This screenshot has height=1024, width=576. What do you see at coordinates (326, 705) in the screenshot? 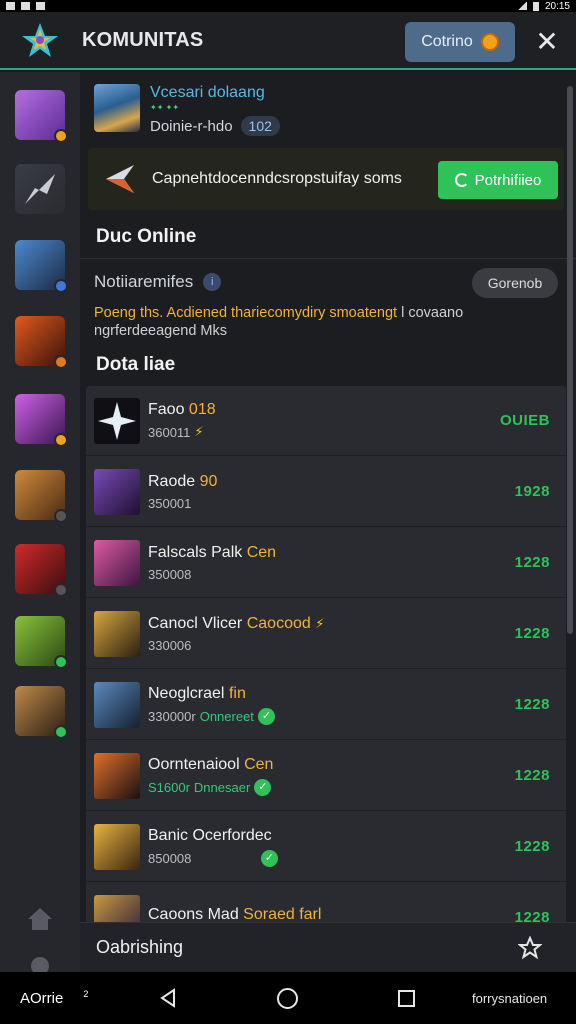
I see `list-item: Neoglcrael fin 330000r Onnereet ✓ 1228` at bounding box center [326, 705].